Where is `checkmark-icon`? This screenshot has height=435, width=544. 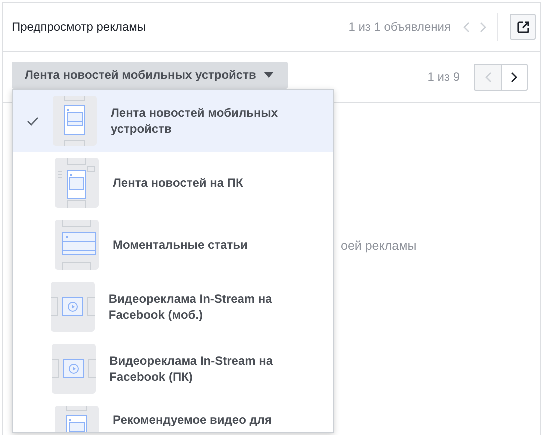
checkmark-icon is located at coordinates (32, 121).